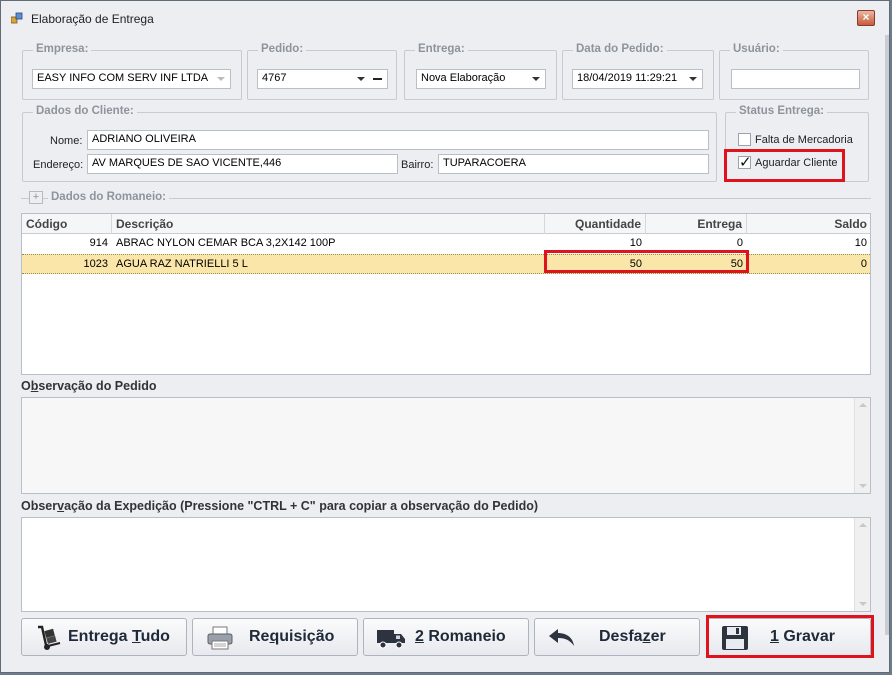 The height and width of the screenshot is (675, 892). Describe the element at coordinates (226, 243) in the screenshot. I see `cell-descricao: ABRAC NYLON CEMAR BCA 3,2X142 100P` at that location.